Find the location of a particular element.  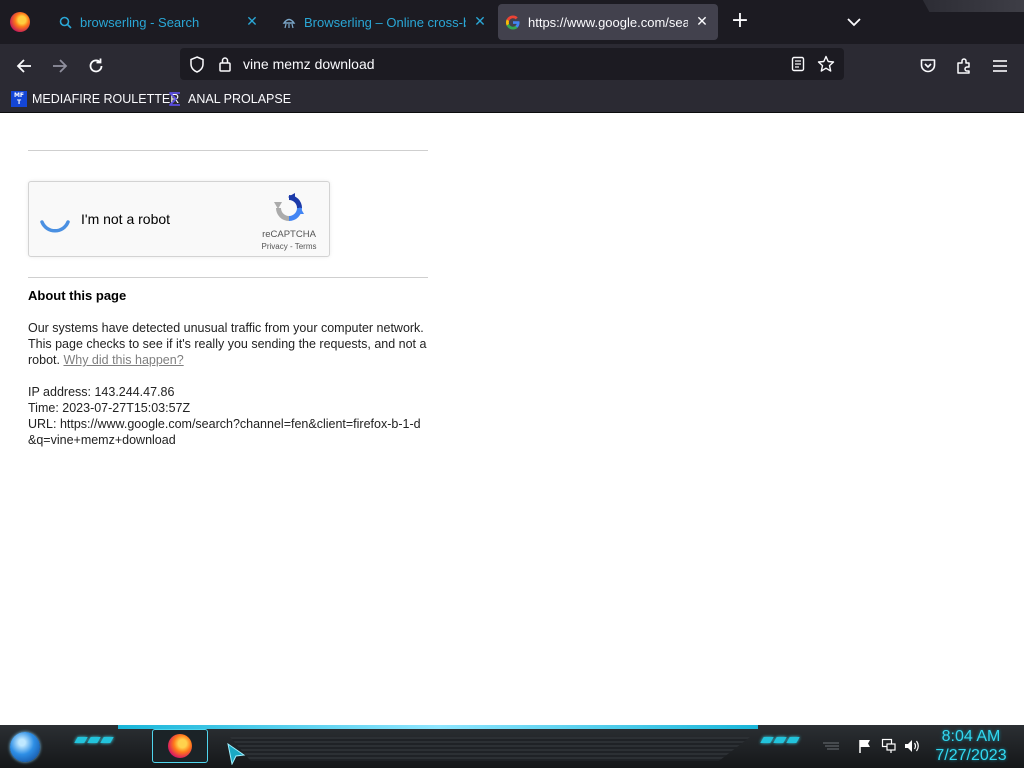

lock-icon is located at coordinates (225, 64).